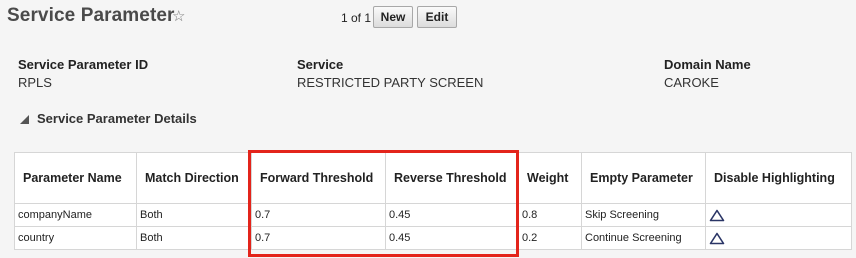  I want to click on service-parameter-id-value: RPLS, so click(35, 82).